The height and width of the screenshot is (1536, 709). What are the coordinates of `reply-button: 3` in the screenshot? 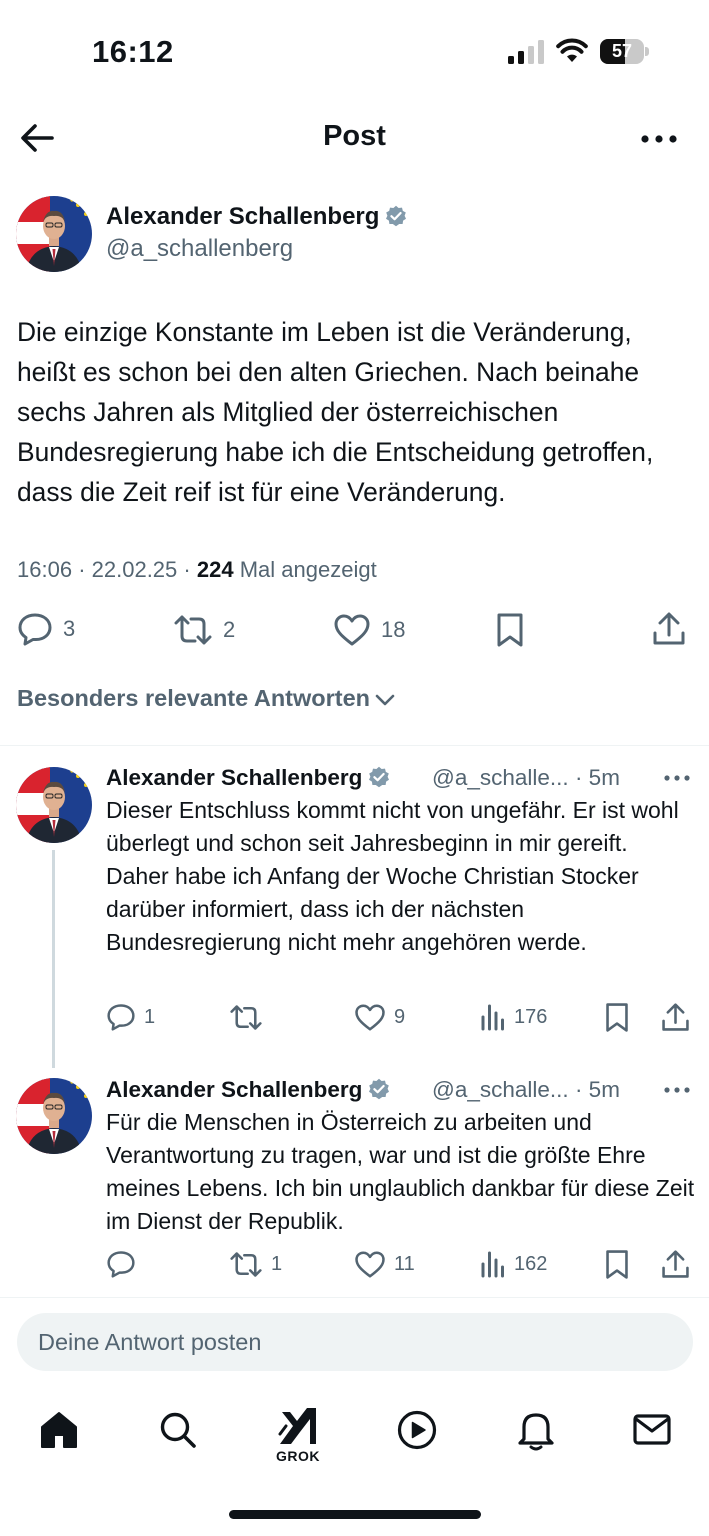 It's located at (46, 629).